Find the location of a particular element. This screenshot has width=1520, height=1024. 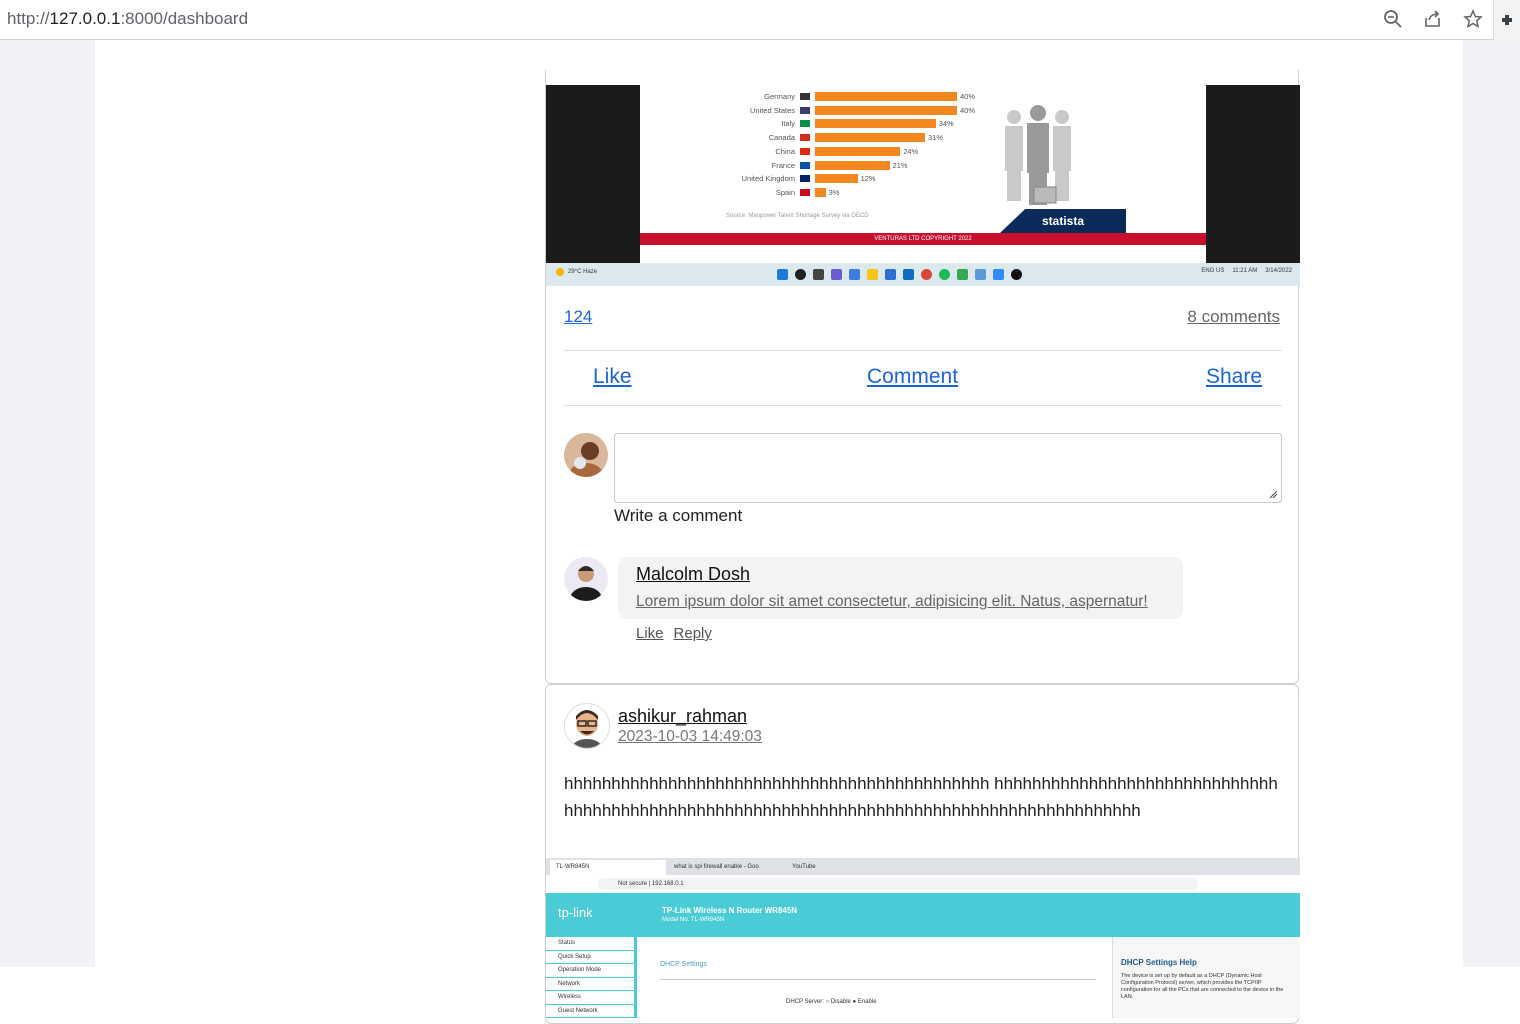

pct-label: 31% is located at coordinates (936, 138).